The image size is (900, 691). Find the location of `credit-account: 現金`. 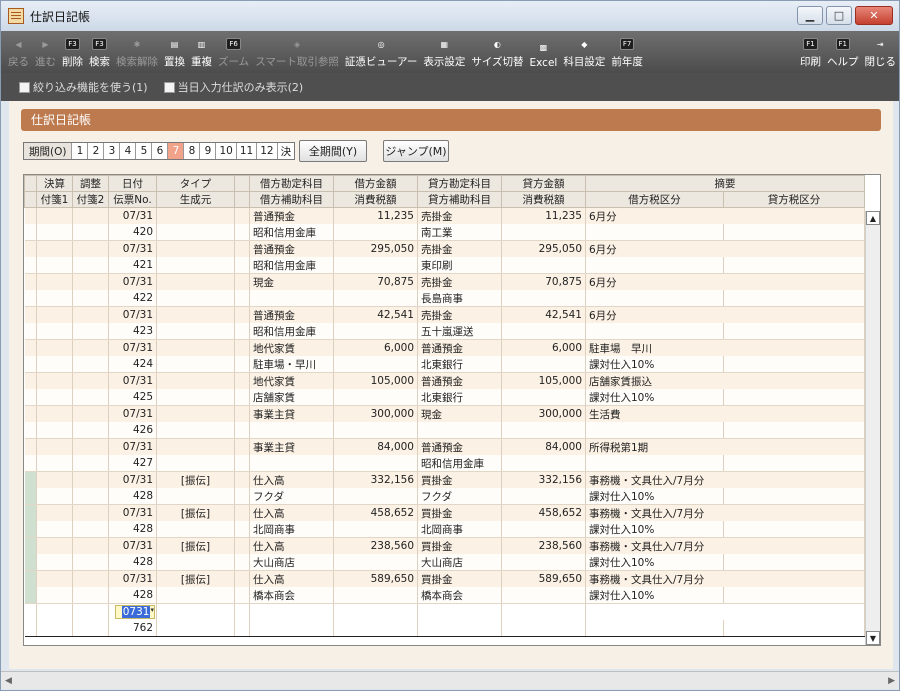

credit-account: 現金 is located at coordinates (459, 413).